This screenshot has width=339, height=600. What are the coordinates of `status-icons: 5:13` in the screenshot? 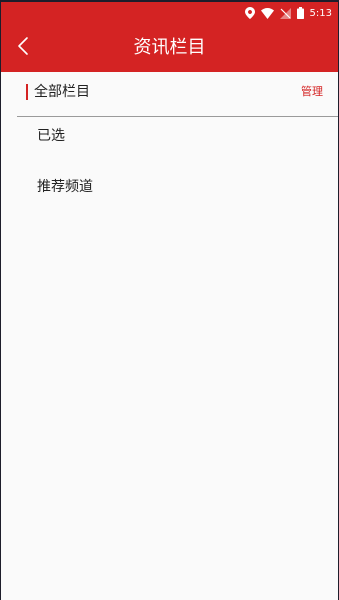 It's located at (288, 13).